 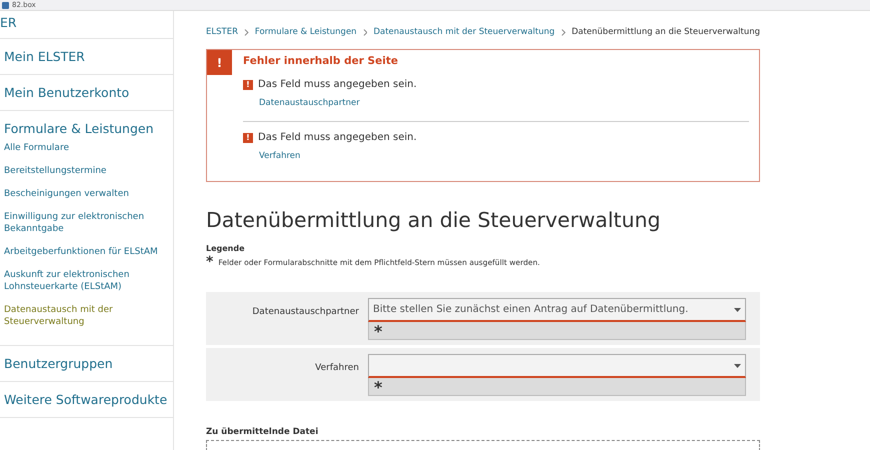 What do you see at coordinates (88, 399) in the screenshot?
I see `sidebar-section-link: Weitere Softwareprodukte` at bounding box center [88, 399].